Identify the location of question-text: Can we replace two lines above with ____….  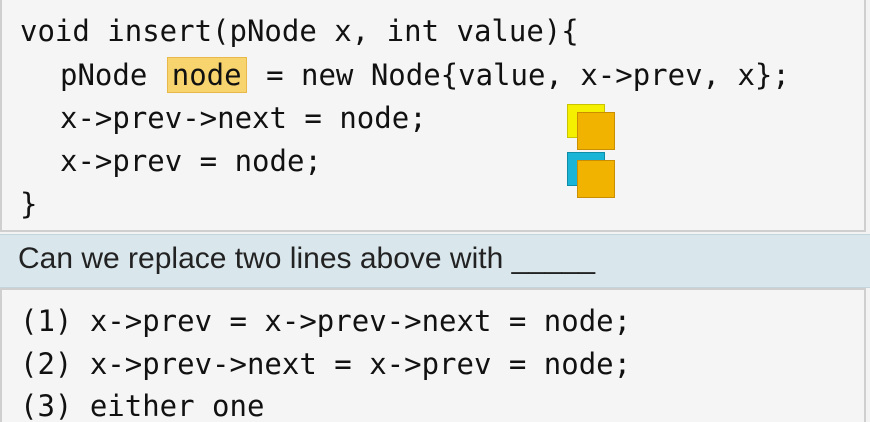
(307, 258).